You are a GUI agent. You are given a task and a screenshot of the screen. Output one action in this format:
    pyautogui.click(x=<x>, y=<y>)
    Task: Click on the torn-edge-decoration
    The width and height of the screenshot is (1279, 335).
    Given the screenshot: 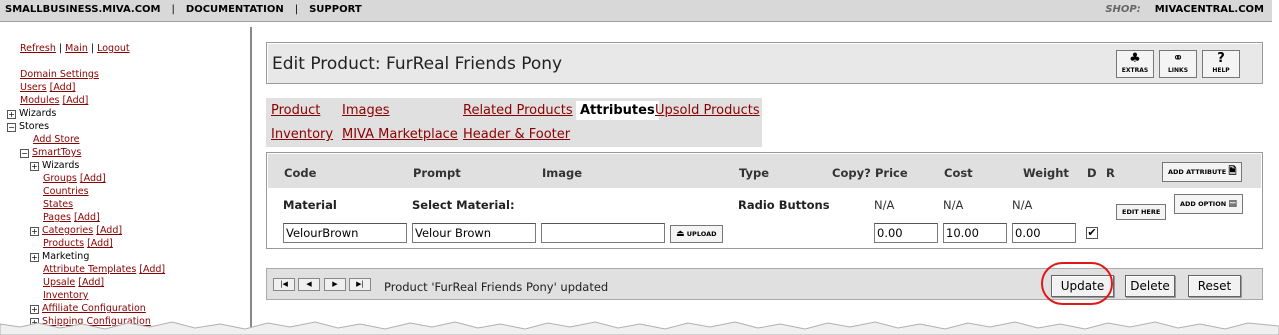 What is the action you would take?
    pyautogui.click(x=639, y=328)
    